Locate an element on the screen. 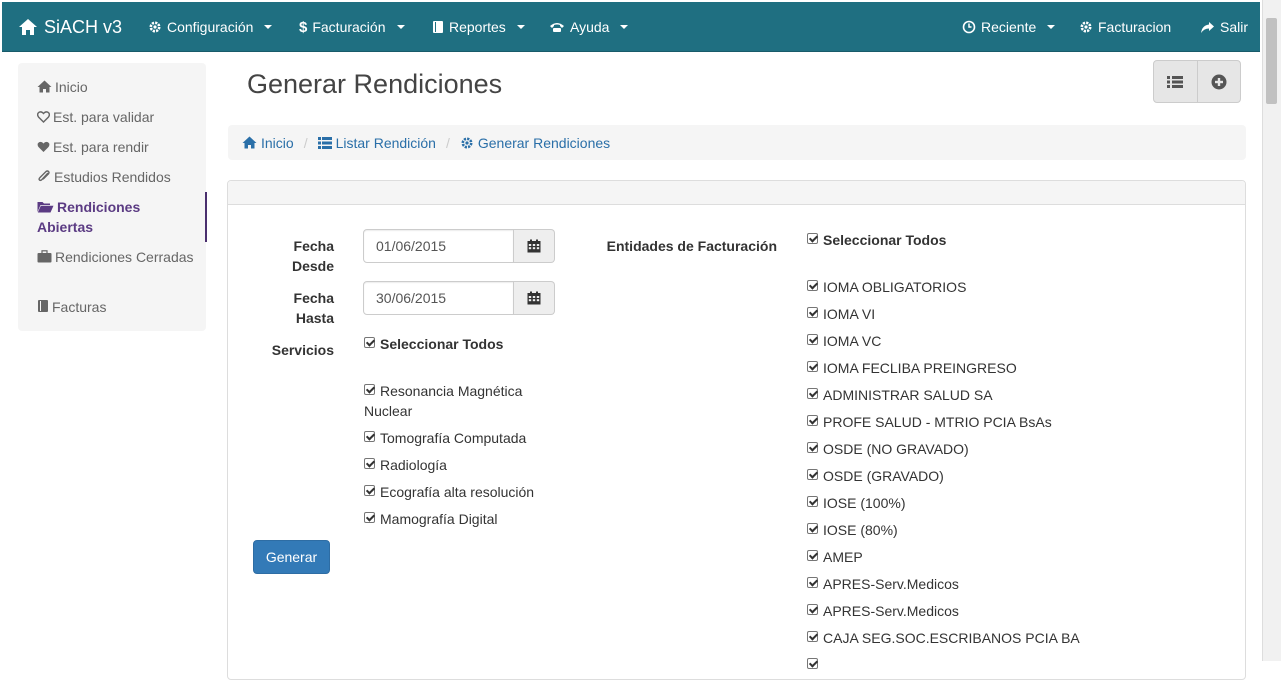  breadcrumb-inicio: Inicio is located at coordinates (268, 143).